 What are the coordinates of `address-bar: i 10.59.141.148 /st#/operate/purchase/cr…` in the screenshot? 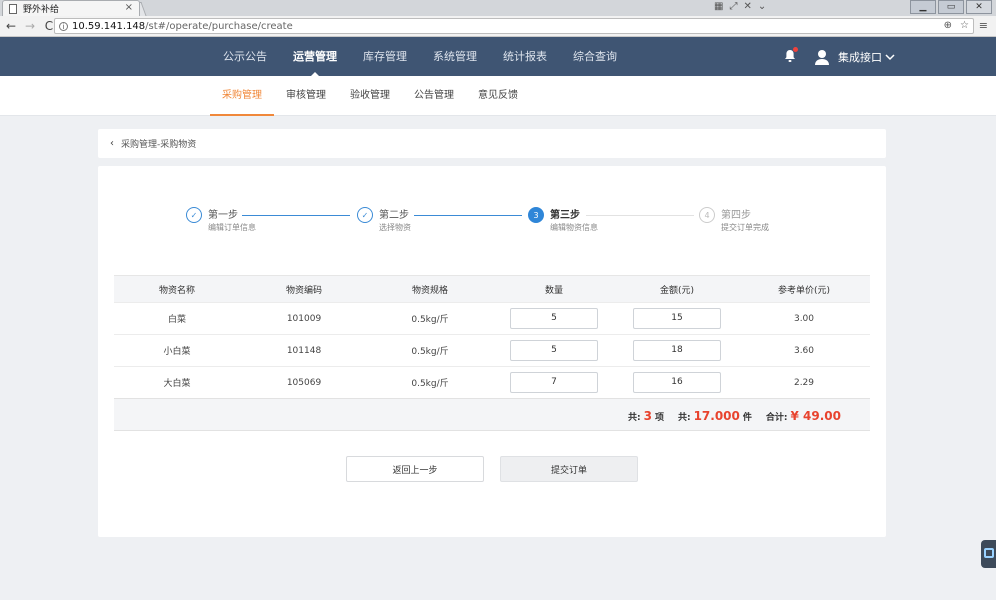 It's located at (514, 26).